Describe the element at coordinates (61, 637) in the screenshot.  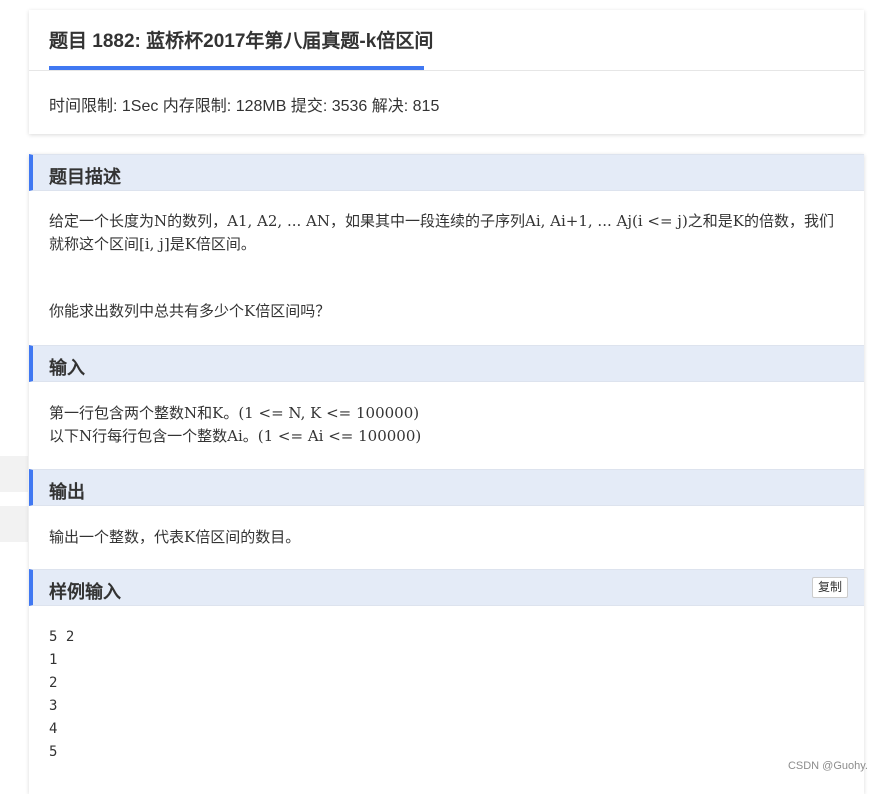
I see `sample-input-line-1: 5 2` at that location.